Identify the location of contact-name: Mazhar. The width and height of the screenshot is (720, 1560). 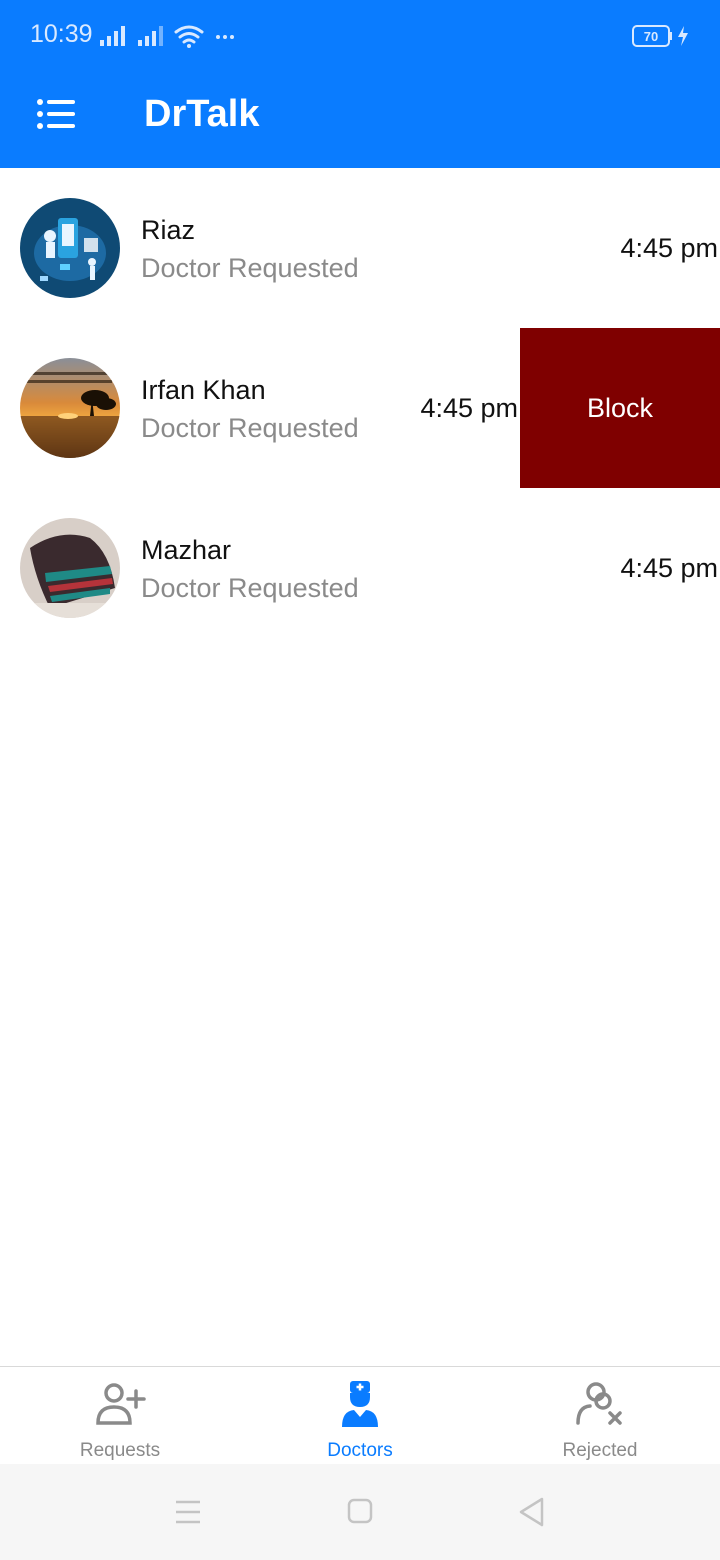
(186, 550).